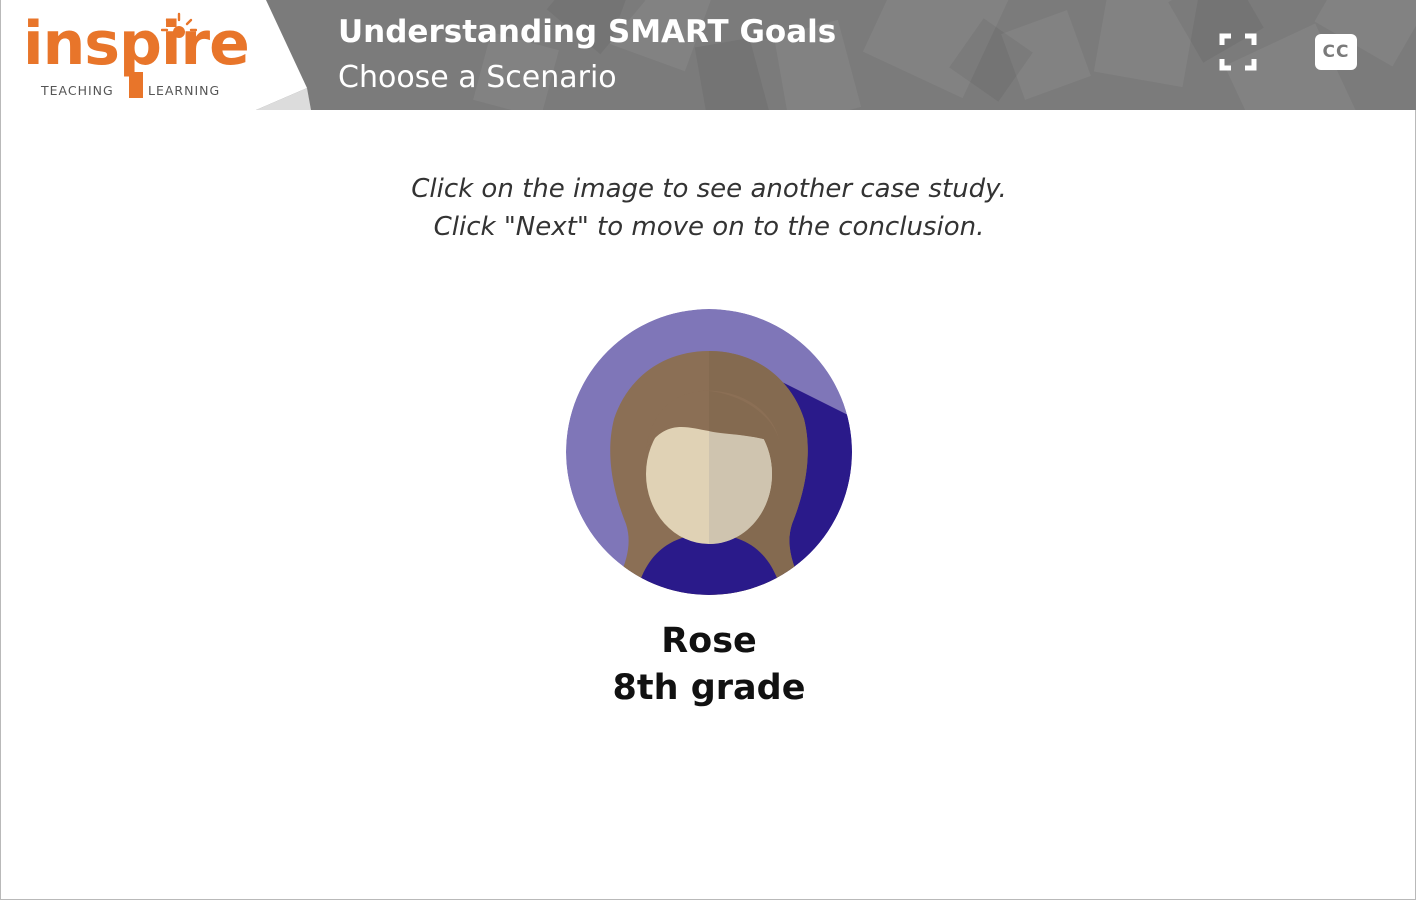  I want to click on closed-captions-button: CC, so click(1336, 52).